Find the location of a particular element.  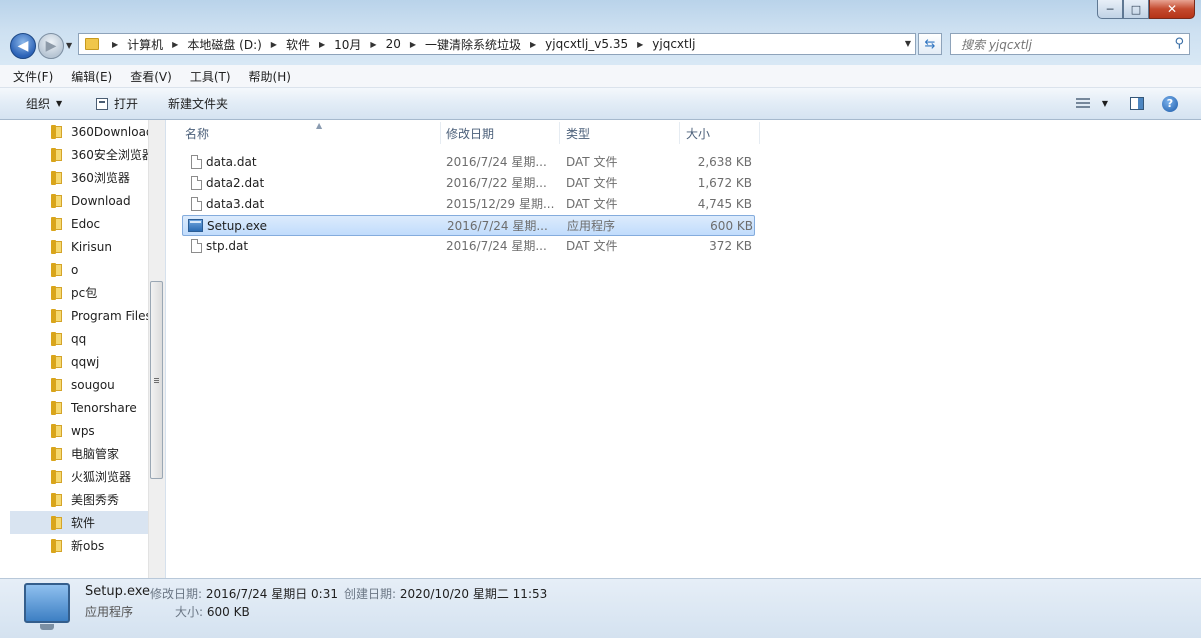

nav-folder-item: 美图秀秀 is located at coordinates (80, 499).